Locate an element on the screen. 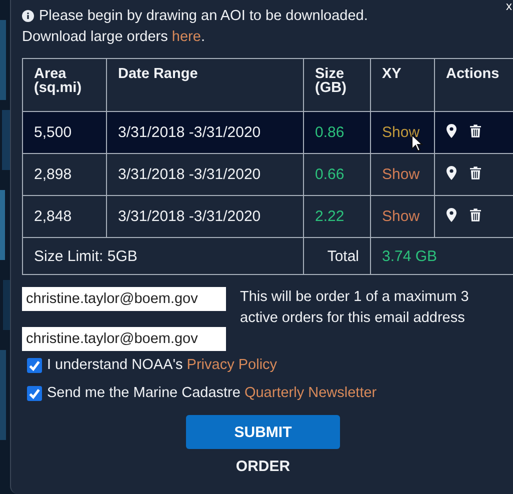 Image resolution: width=513 pixels, height=494 pixels. info-icon is located at coordinates (28, 16).